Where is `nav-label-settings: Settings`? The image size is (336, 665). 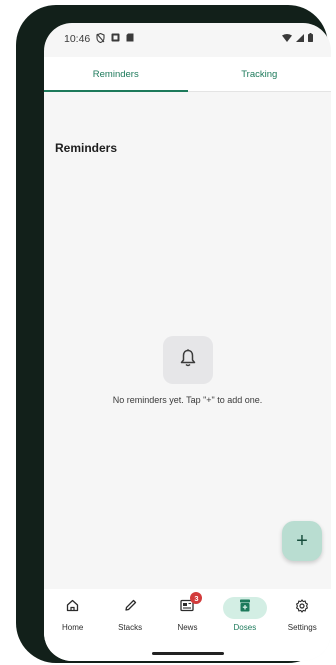 nav-label-settings: Settings is located at coordinates (302, 627).